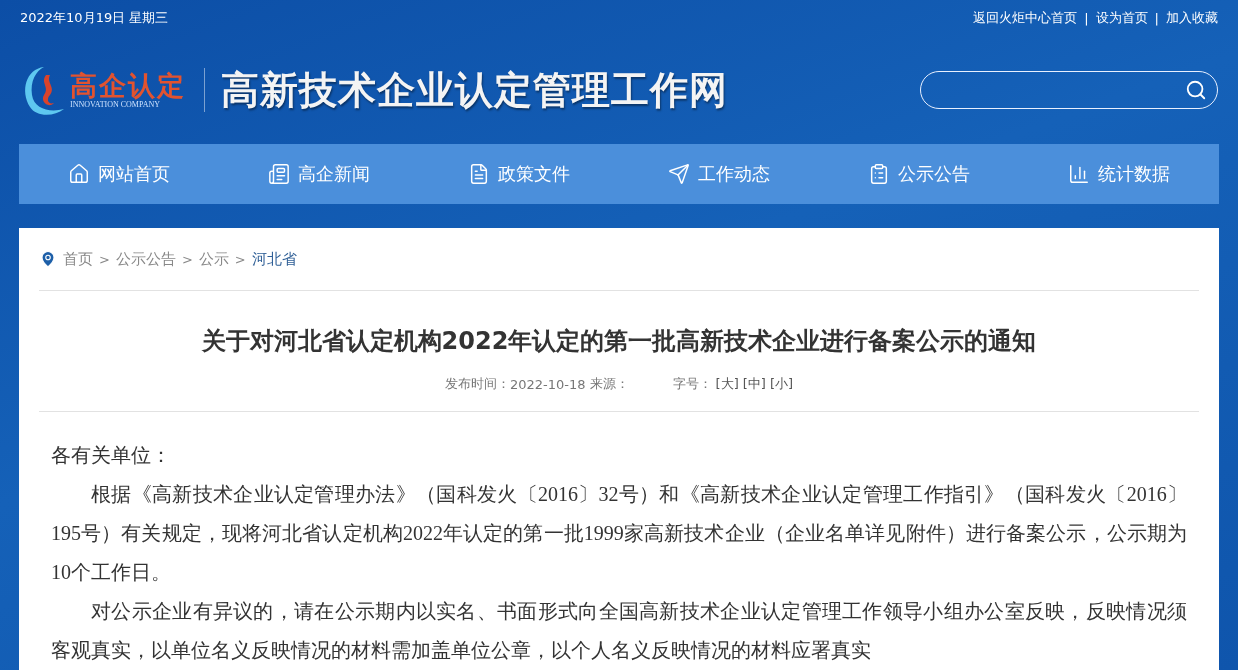 This screenshot has width=1238, height=670. Describe the element at coordinates (119, 174) in the screenshot. I see `nav-item: 网站首页` at that location.